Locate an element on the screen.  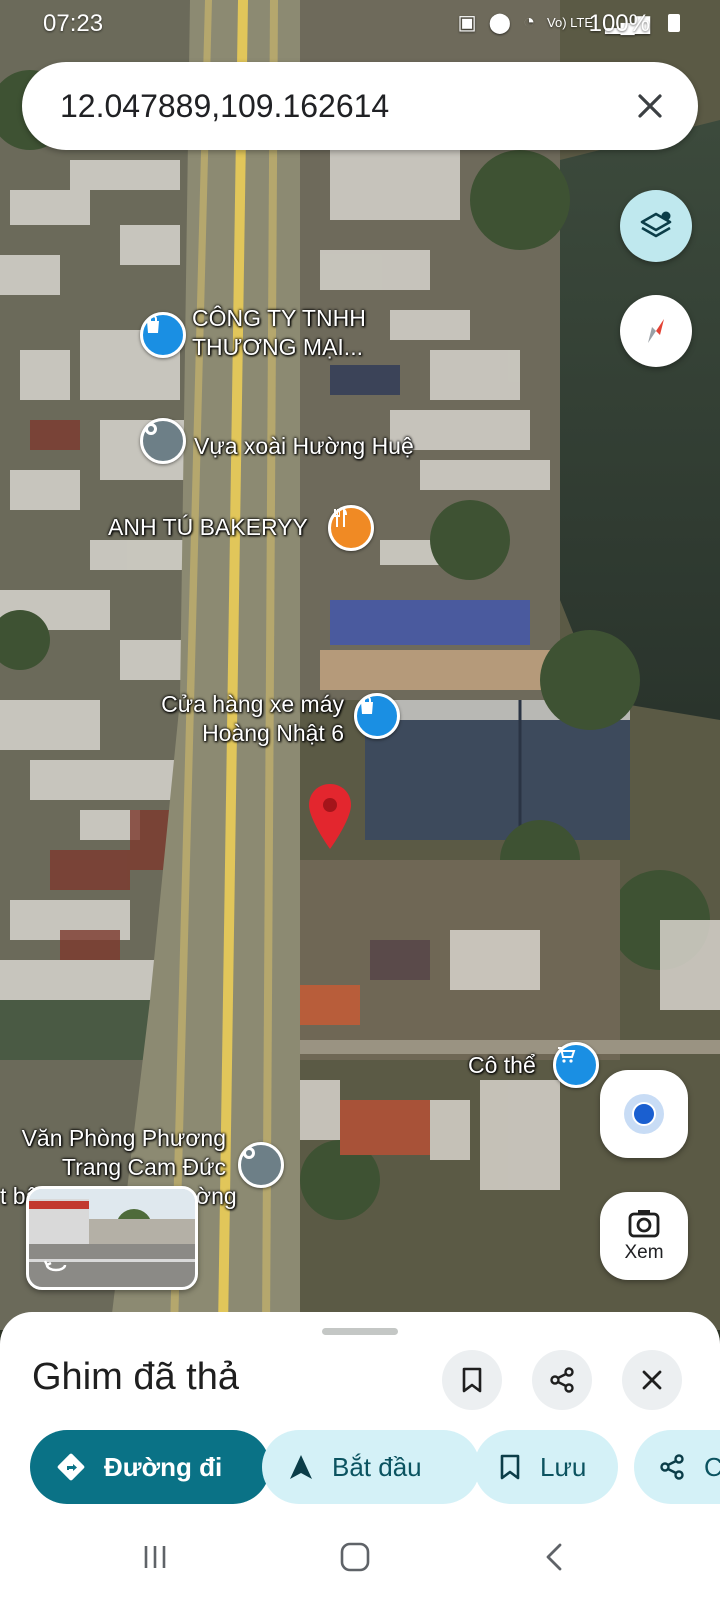
back-icon is located at coordinates (554, 1557).